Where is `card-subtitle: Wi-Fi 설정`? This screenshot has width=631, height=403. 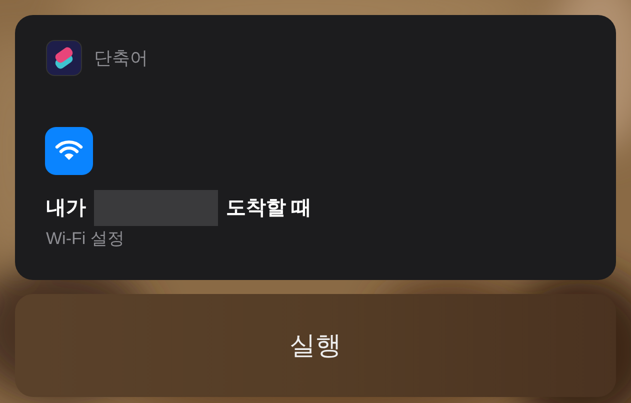
card-subtitle: Wi-Fi 설정 is located at coordinates (86, 239).